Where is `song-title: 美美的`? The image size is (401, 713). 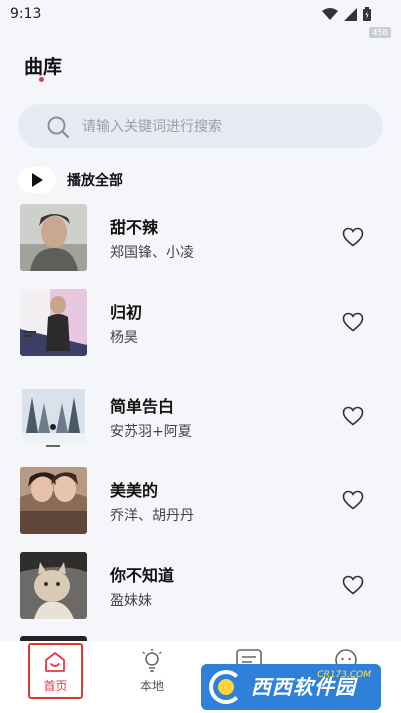 song-title: 美美的 is located at coordinates (134, 490).